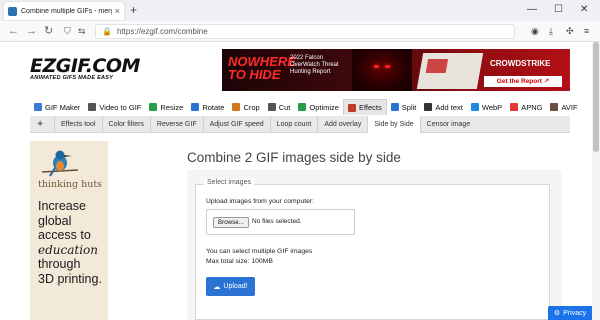 The width and height of the screenshot is (600, 320). Describe the element at coordinates (284, 107) in the screenshot. I see `main-nav-label: Cut` at that location.